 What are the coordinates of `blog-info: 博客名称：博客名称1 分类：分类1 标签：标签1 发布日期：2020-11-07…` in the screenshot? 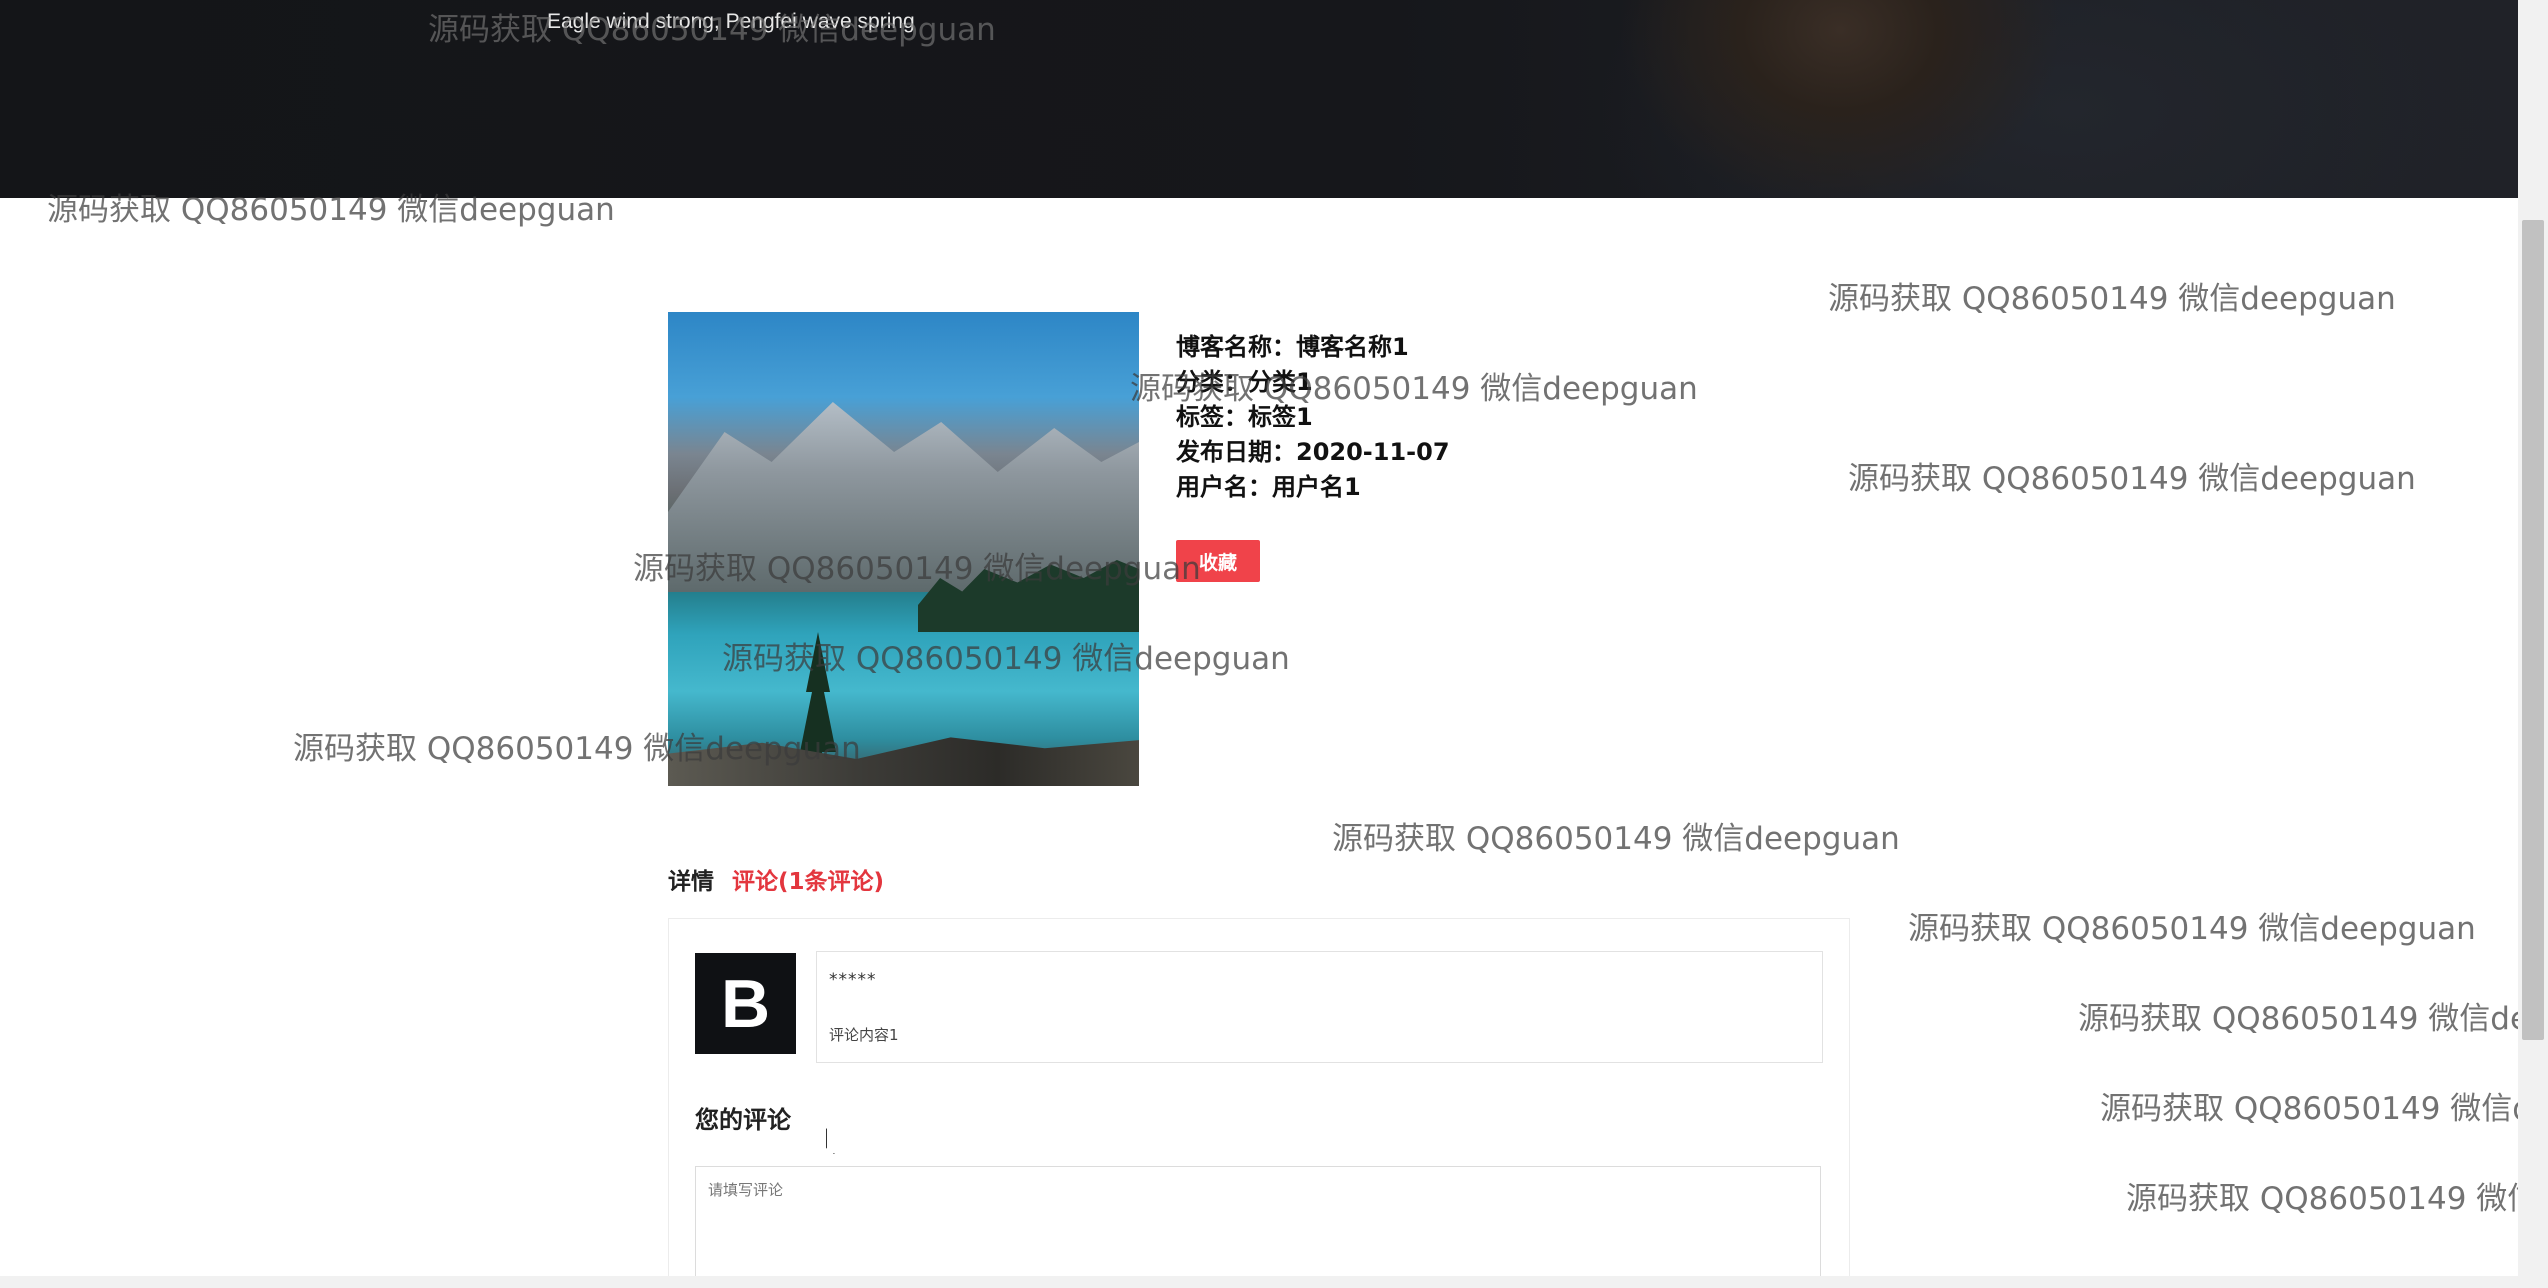 It's located at (1313, 417).